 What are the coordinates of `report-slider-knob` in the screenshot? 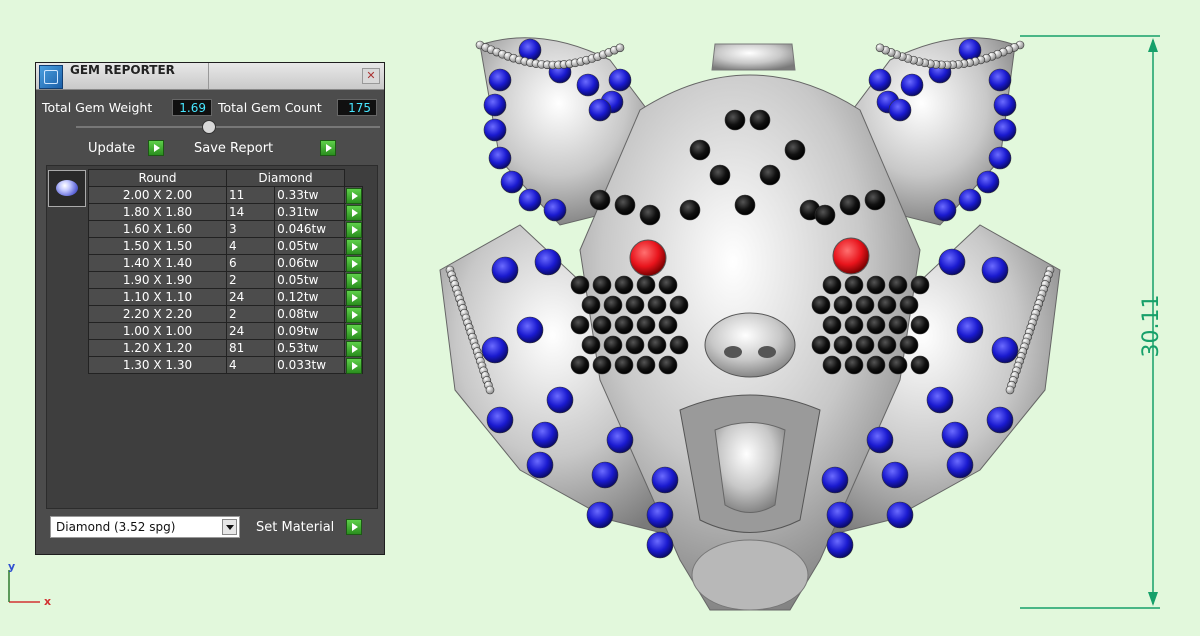 It's located at (209, 127).